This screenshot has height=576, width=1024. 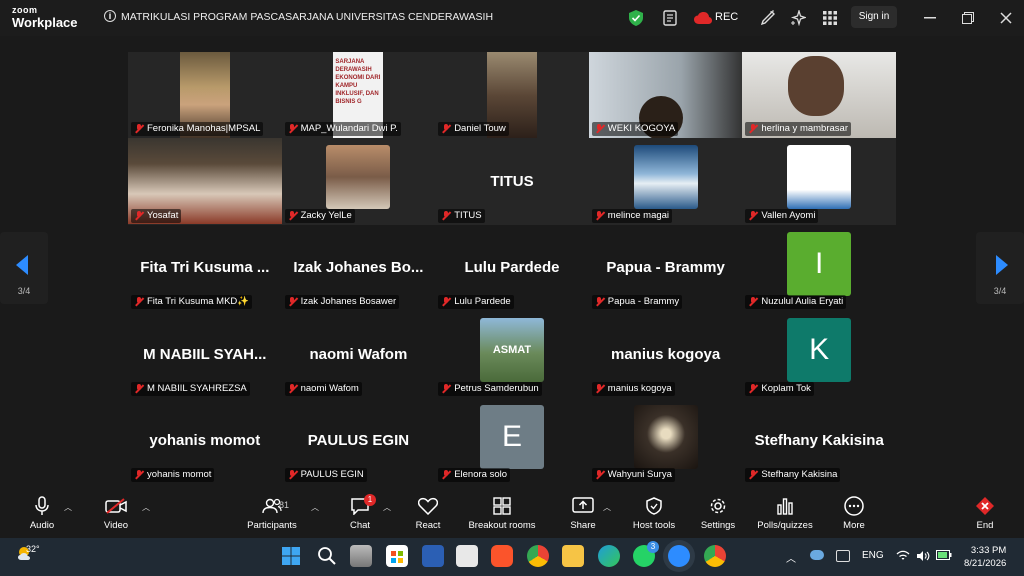 What do you see at coordinates (205, 95) in the screenshot?
I see `participant-tile: Feronika Manohas|MPSAL` at bounding box center [205, 95].